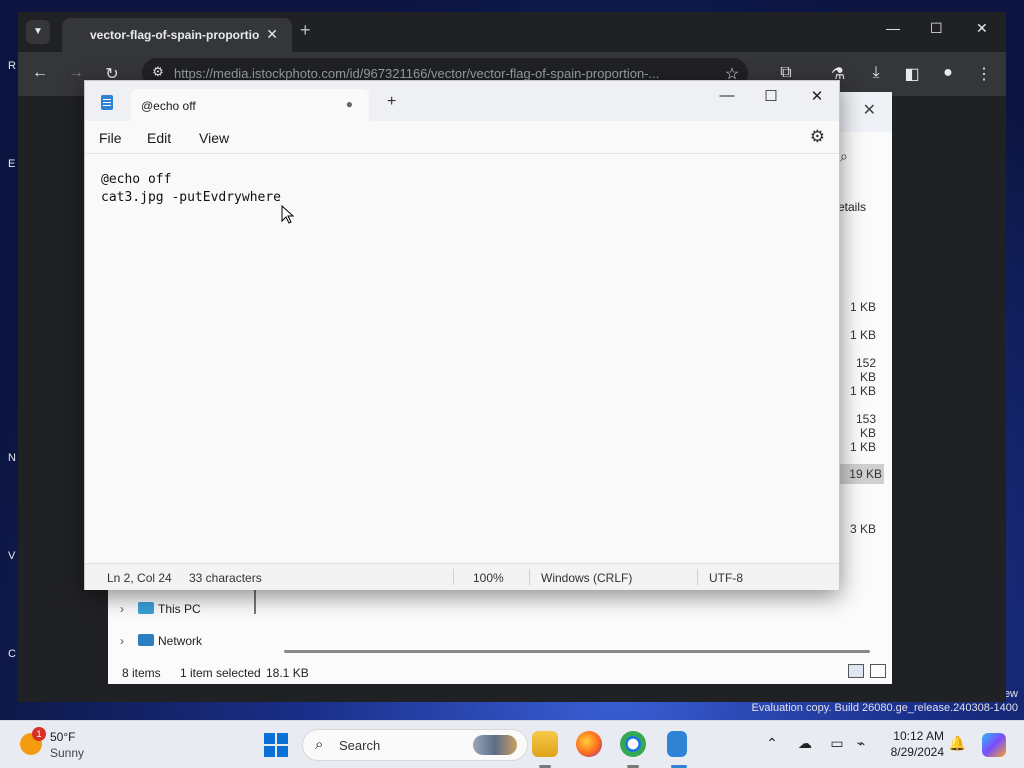 Image resolution: width=1024 pixels, height=768 pixels. I want to click on explorer-status-bar: 8 items 1 item selected 18.1 KB, so click(500, 672).